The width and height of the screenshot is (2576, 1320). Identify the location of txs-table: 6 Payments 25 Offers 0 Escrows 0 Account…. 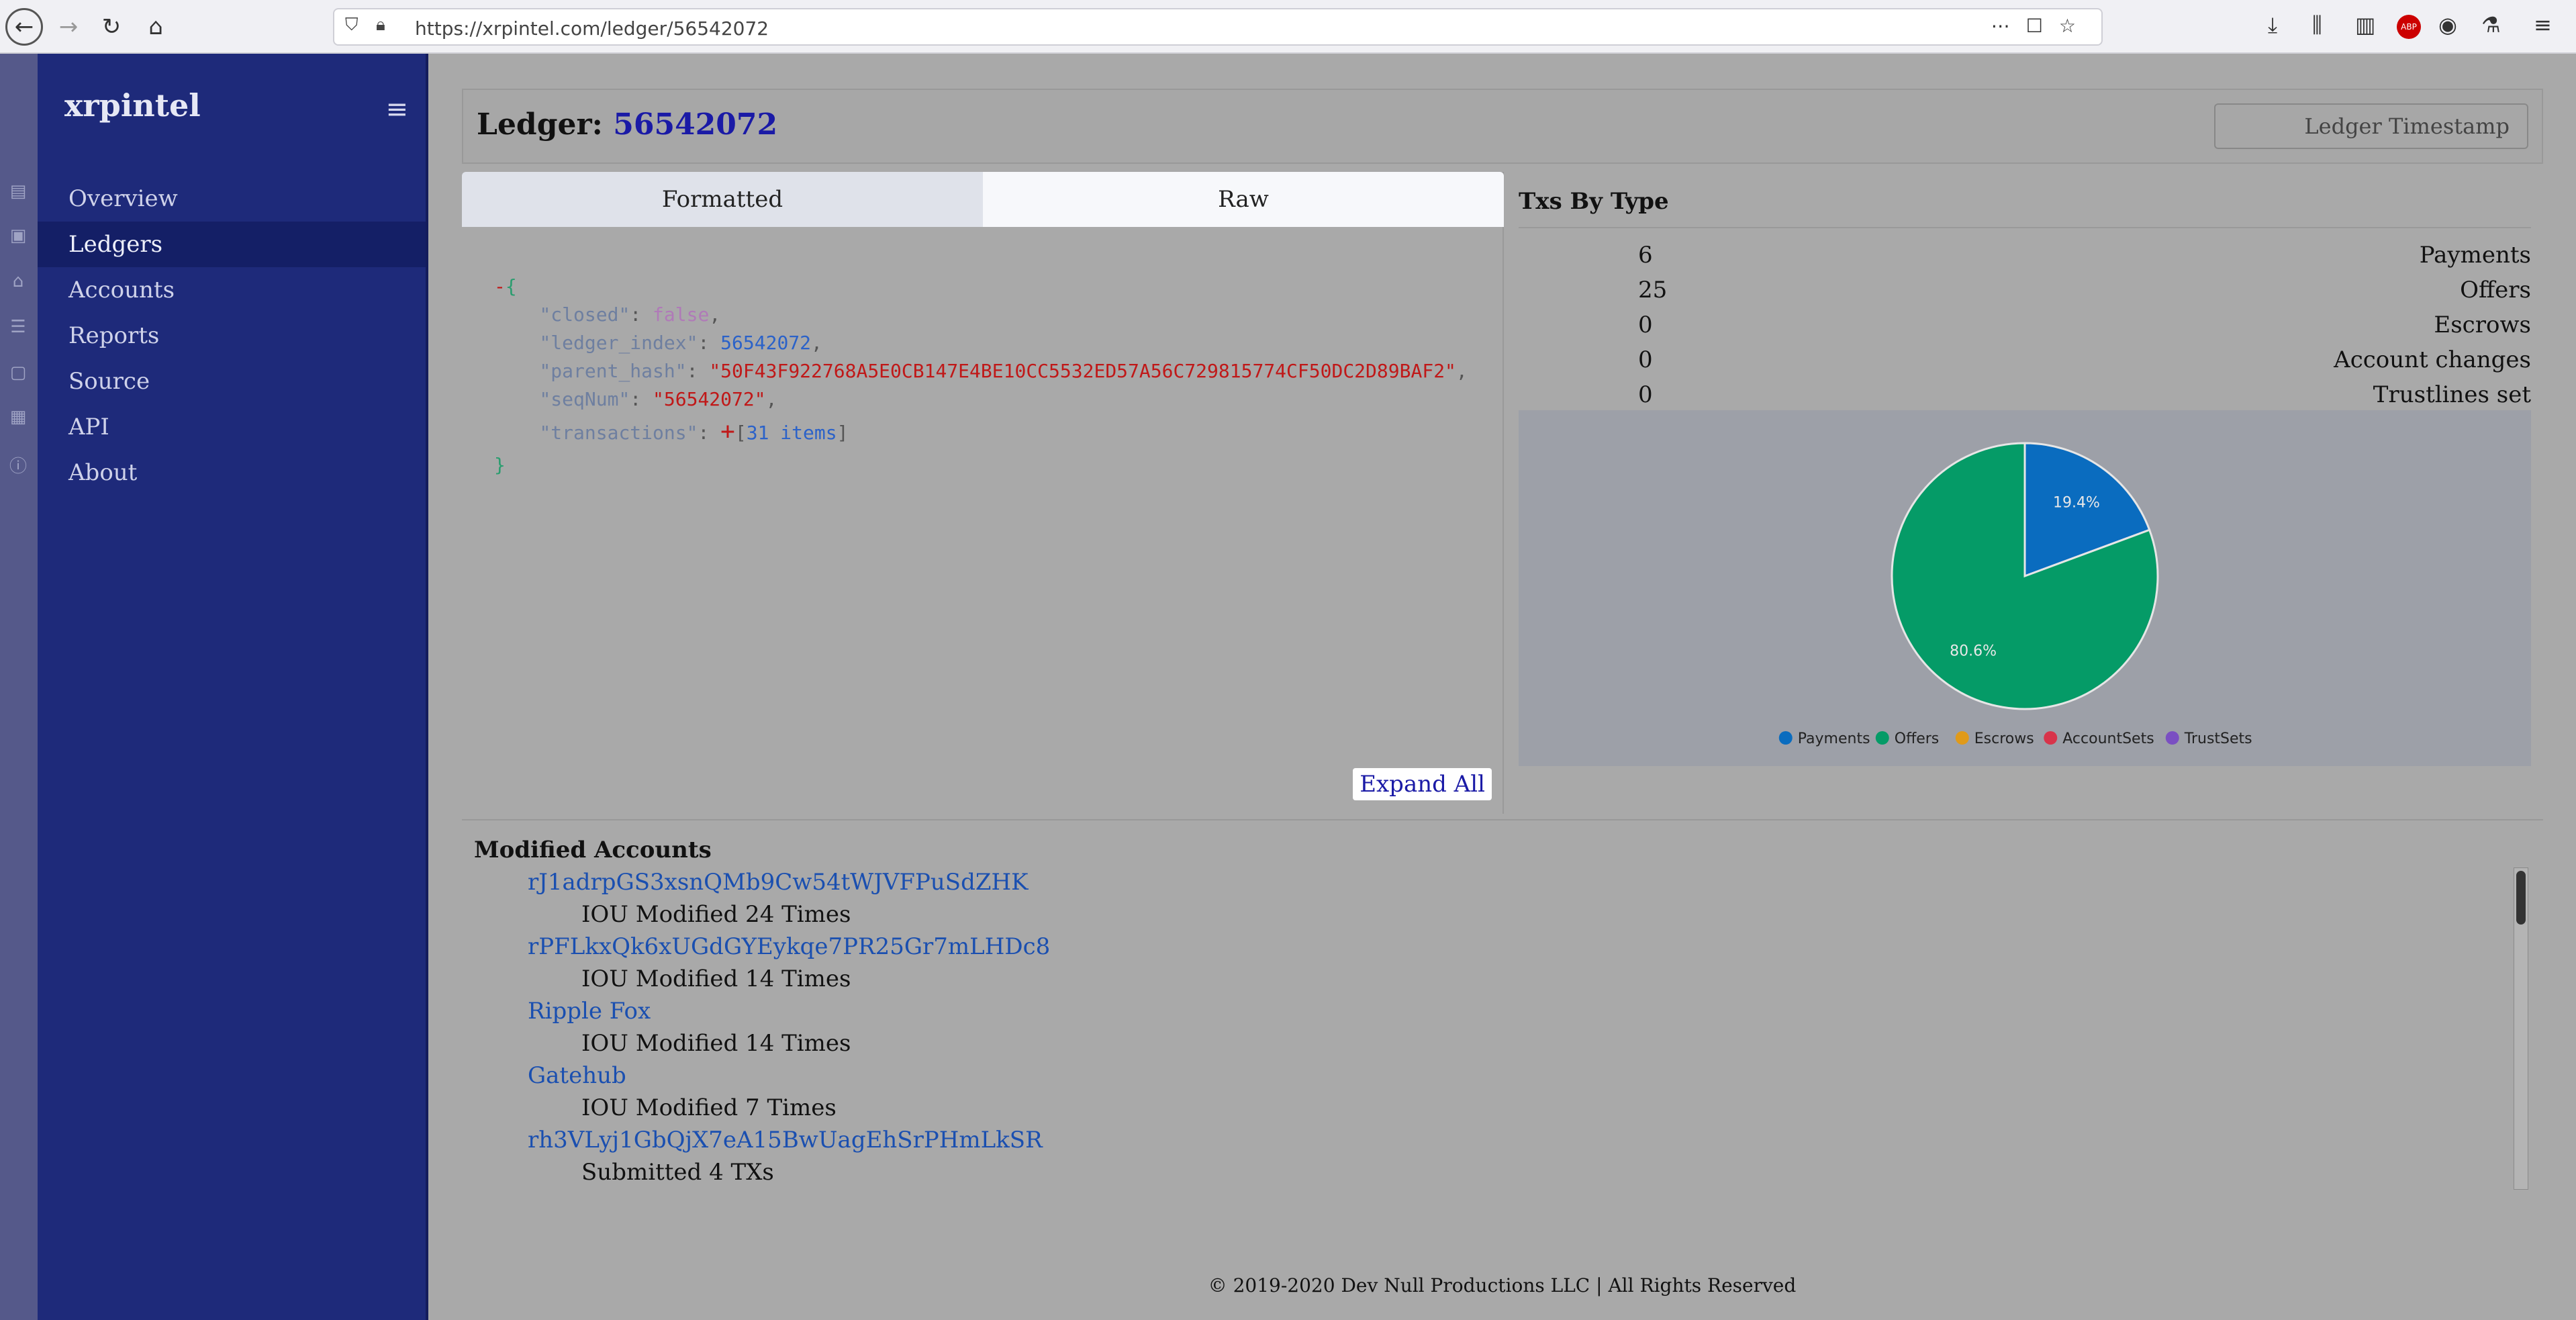
(2025, 324).